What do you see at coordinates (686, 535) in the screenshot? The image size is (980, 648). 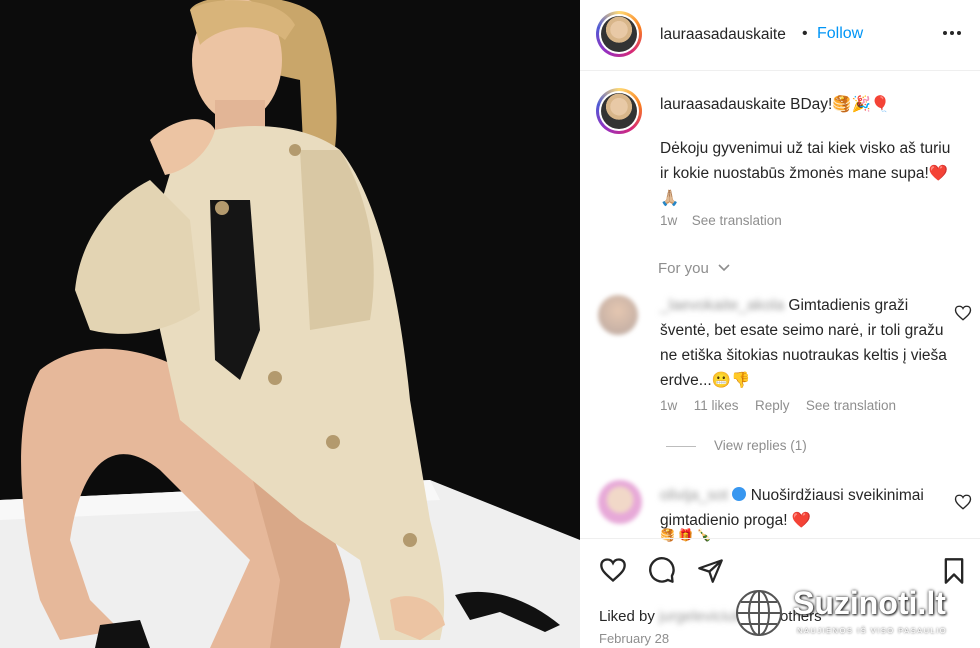 I see `comment2-extra: 🥞 🎁 🍾` at bounding box center [686, 535].